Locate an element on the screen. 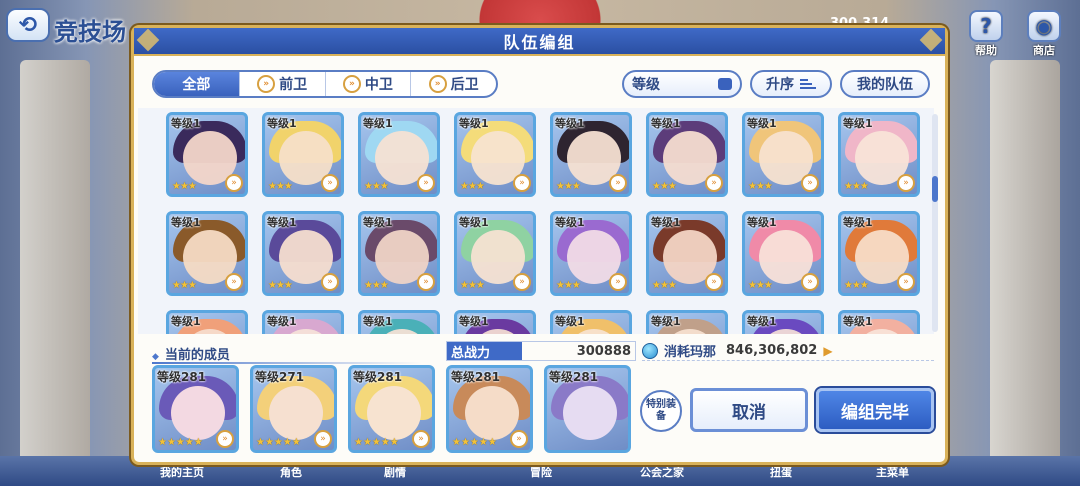  order-button: 升序 is located at coordinates (791, 84).